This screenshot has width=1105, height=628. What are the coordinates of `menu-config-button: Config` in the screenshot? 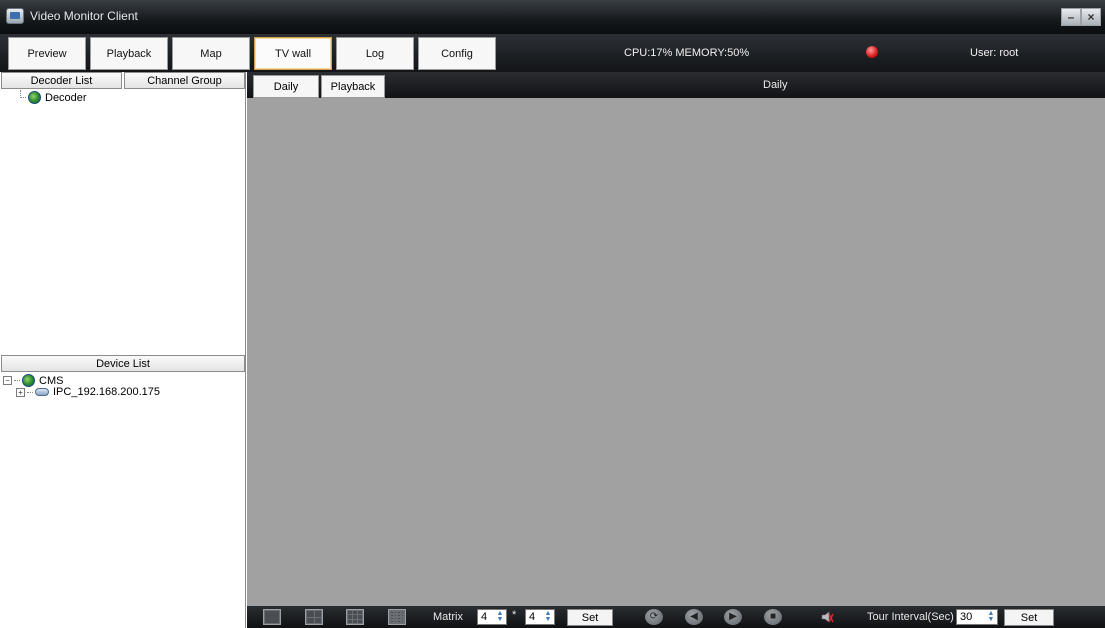 It's located at (457, 53).